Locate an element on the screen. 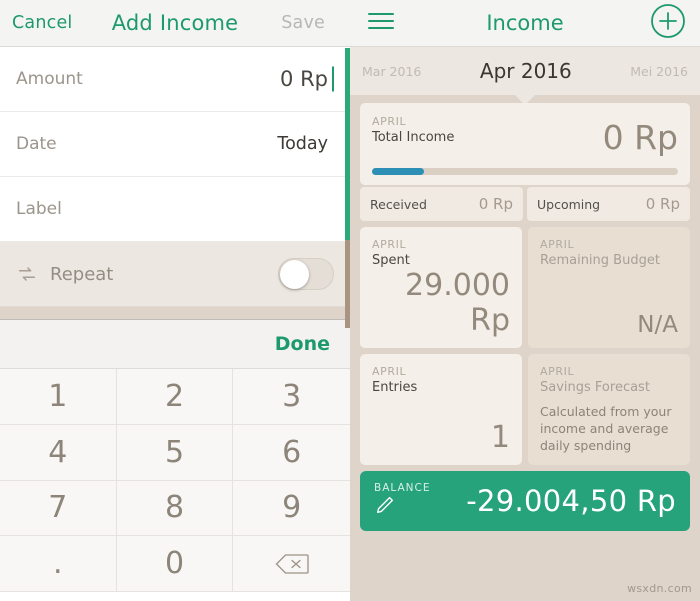 This screenshot has height=601, width=700. month-previous: Mar 2016 is located at coordinates (391, 71).